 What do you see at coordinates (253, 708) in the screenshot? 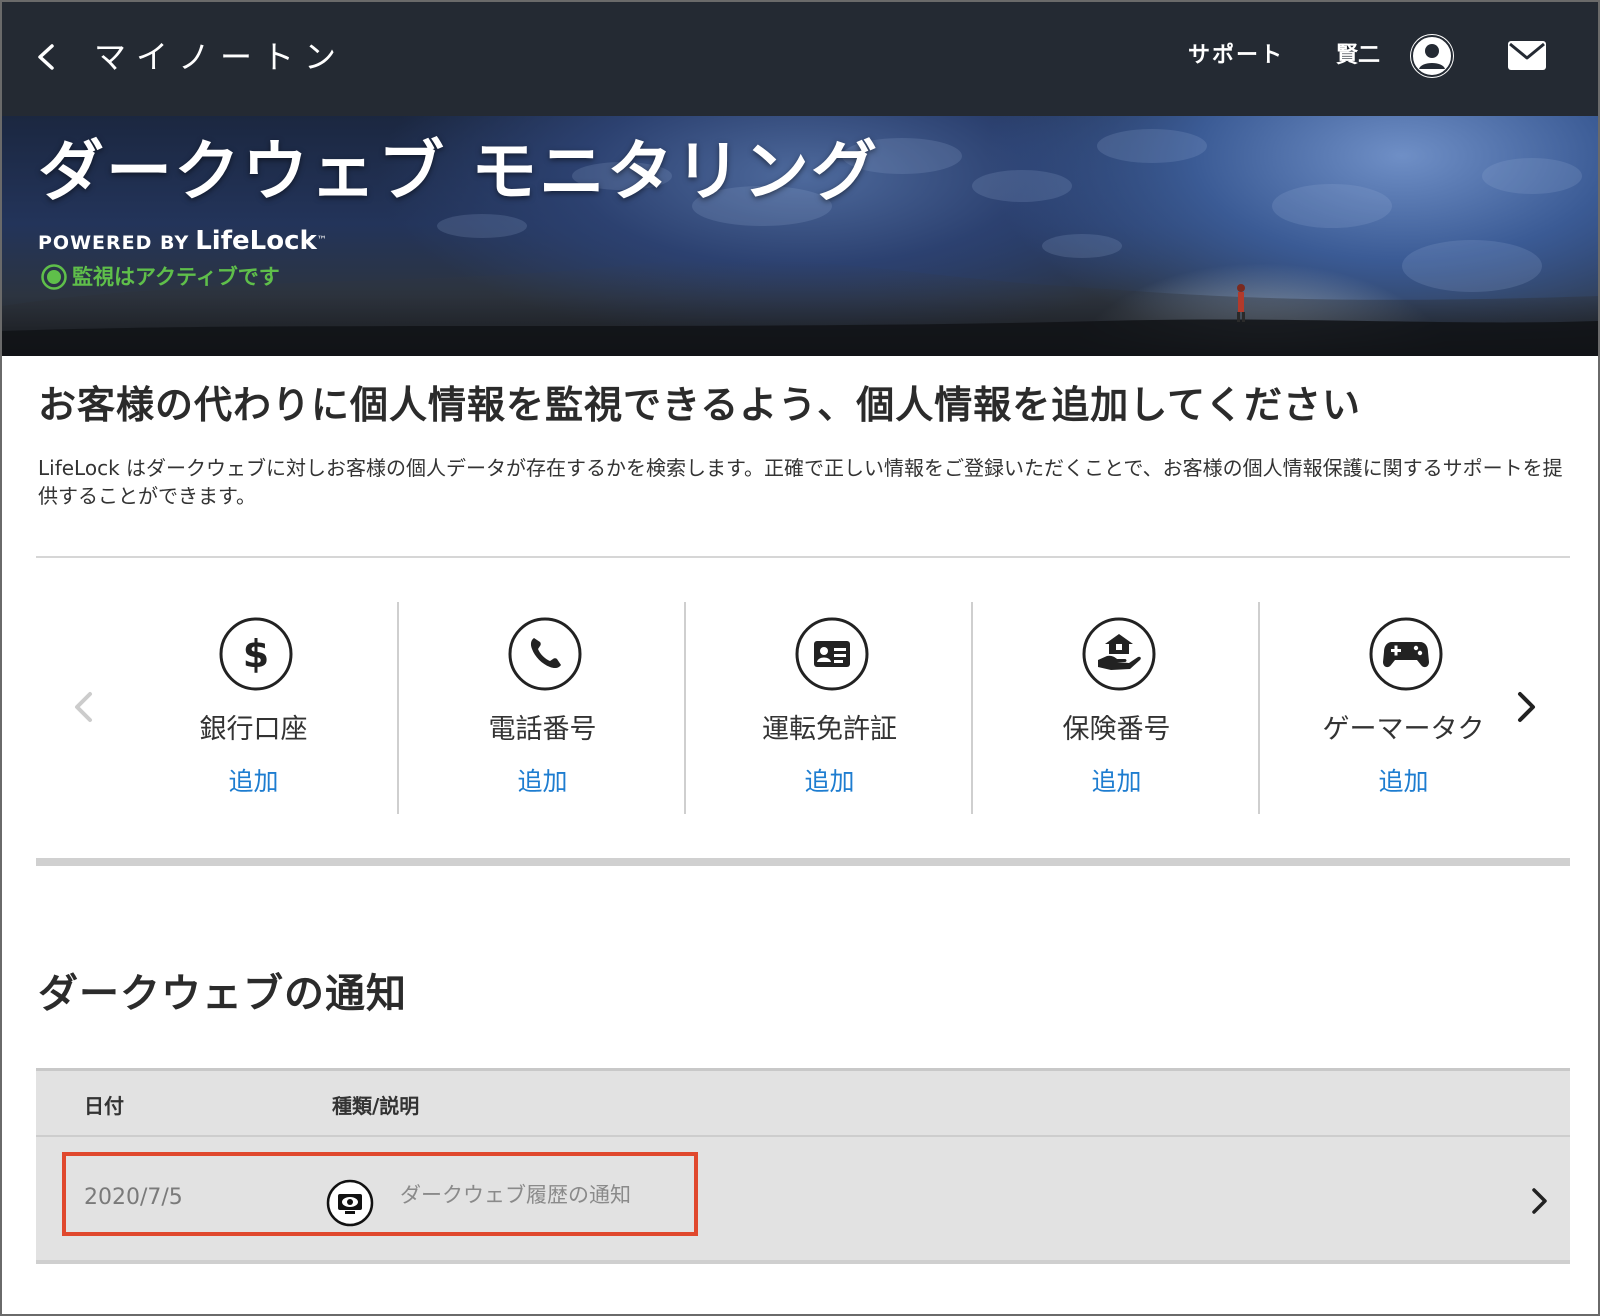
I see `card-bank-account: $ 銀行口座 追加` at bounding box center [253, 708].